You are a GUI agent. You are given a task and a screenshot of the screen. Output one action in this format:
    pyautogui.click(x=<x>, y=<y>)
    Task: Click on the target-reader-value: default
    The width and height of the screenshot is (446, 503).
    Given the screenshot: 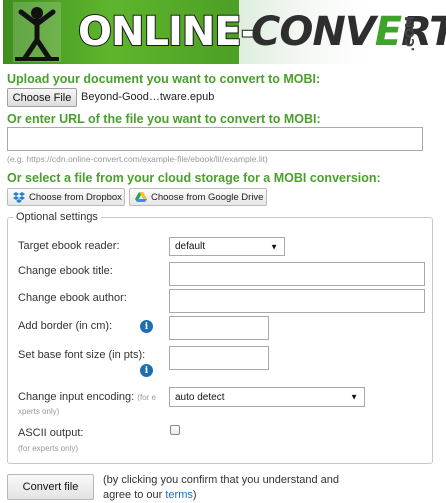 What is the action you would take?
    pyautogui.click(x=190, y=246)
    